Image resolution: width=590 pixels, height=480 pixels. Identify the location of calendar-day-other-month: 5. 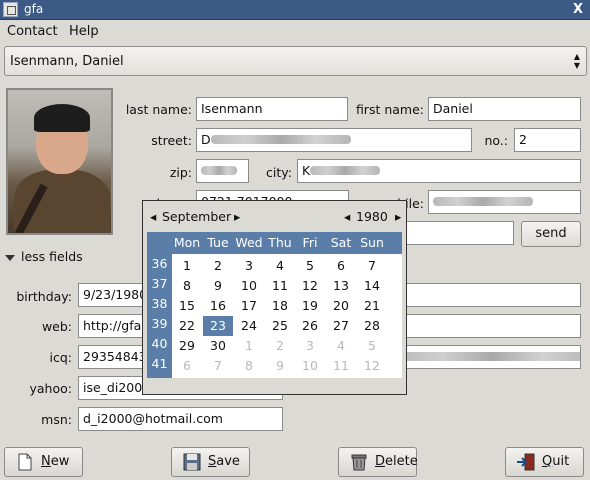
(372, 346).